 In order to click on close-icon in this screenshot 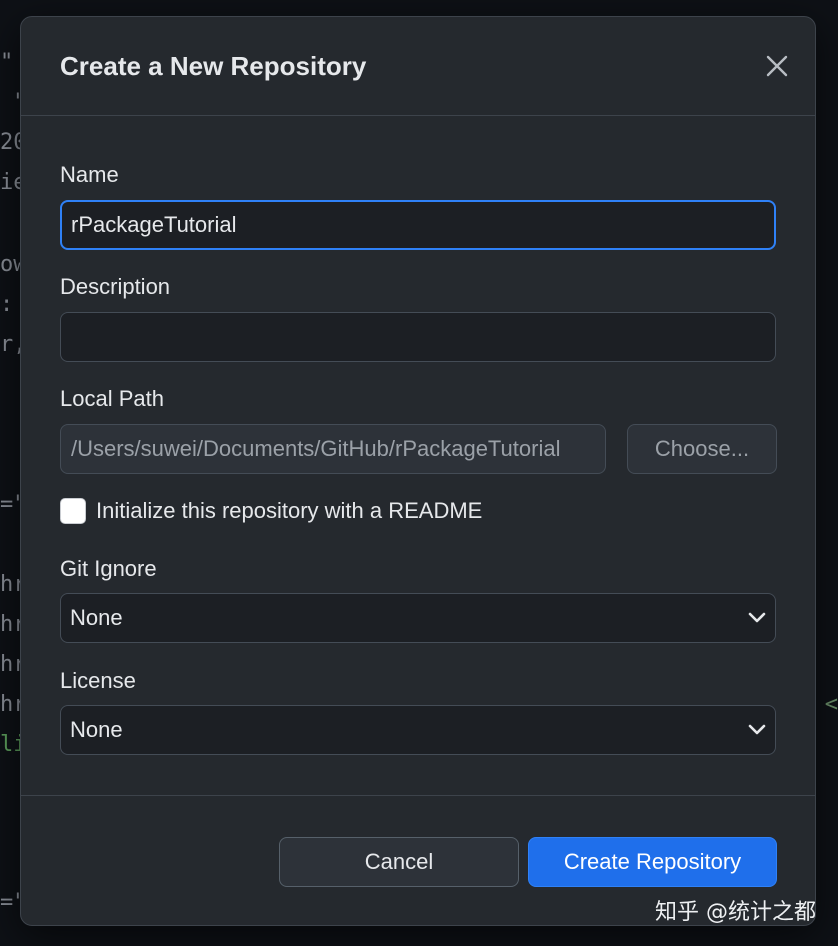, I will do `click(777, 66)`.